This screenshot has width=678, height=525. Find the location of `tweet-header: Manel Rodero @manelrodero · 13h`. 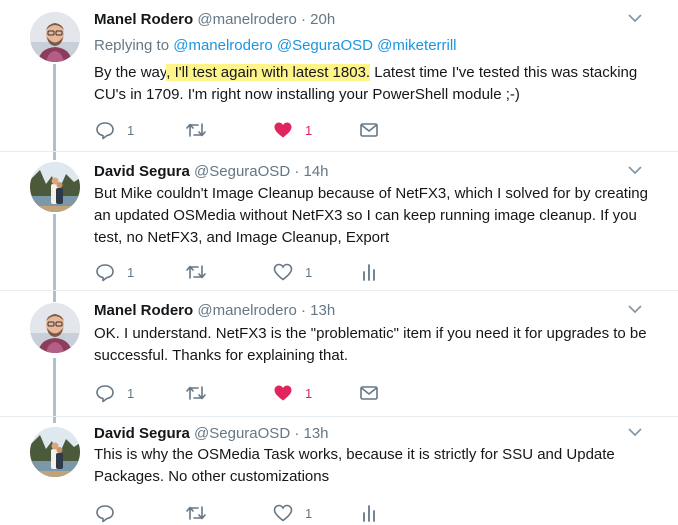

tweet-header: Manel Rodero @manelrodero · 13h is located at coordinates (214, 311).